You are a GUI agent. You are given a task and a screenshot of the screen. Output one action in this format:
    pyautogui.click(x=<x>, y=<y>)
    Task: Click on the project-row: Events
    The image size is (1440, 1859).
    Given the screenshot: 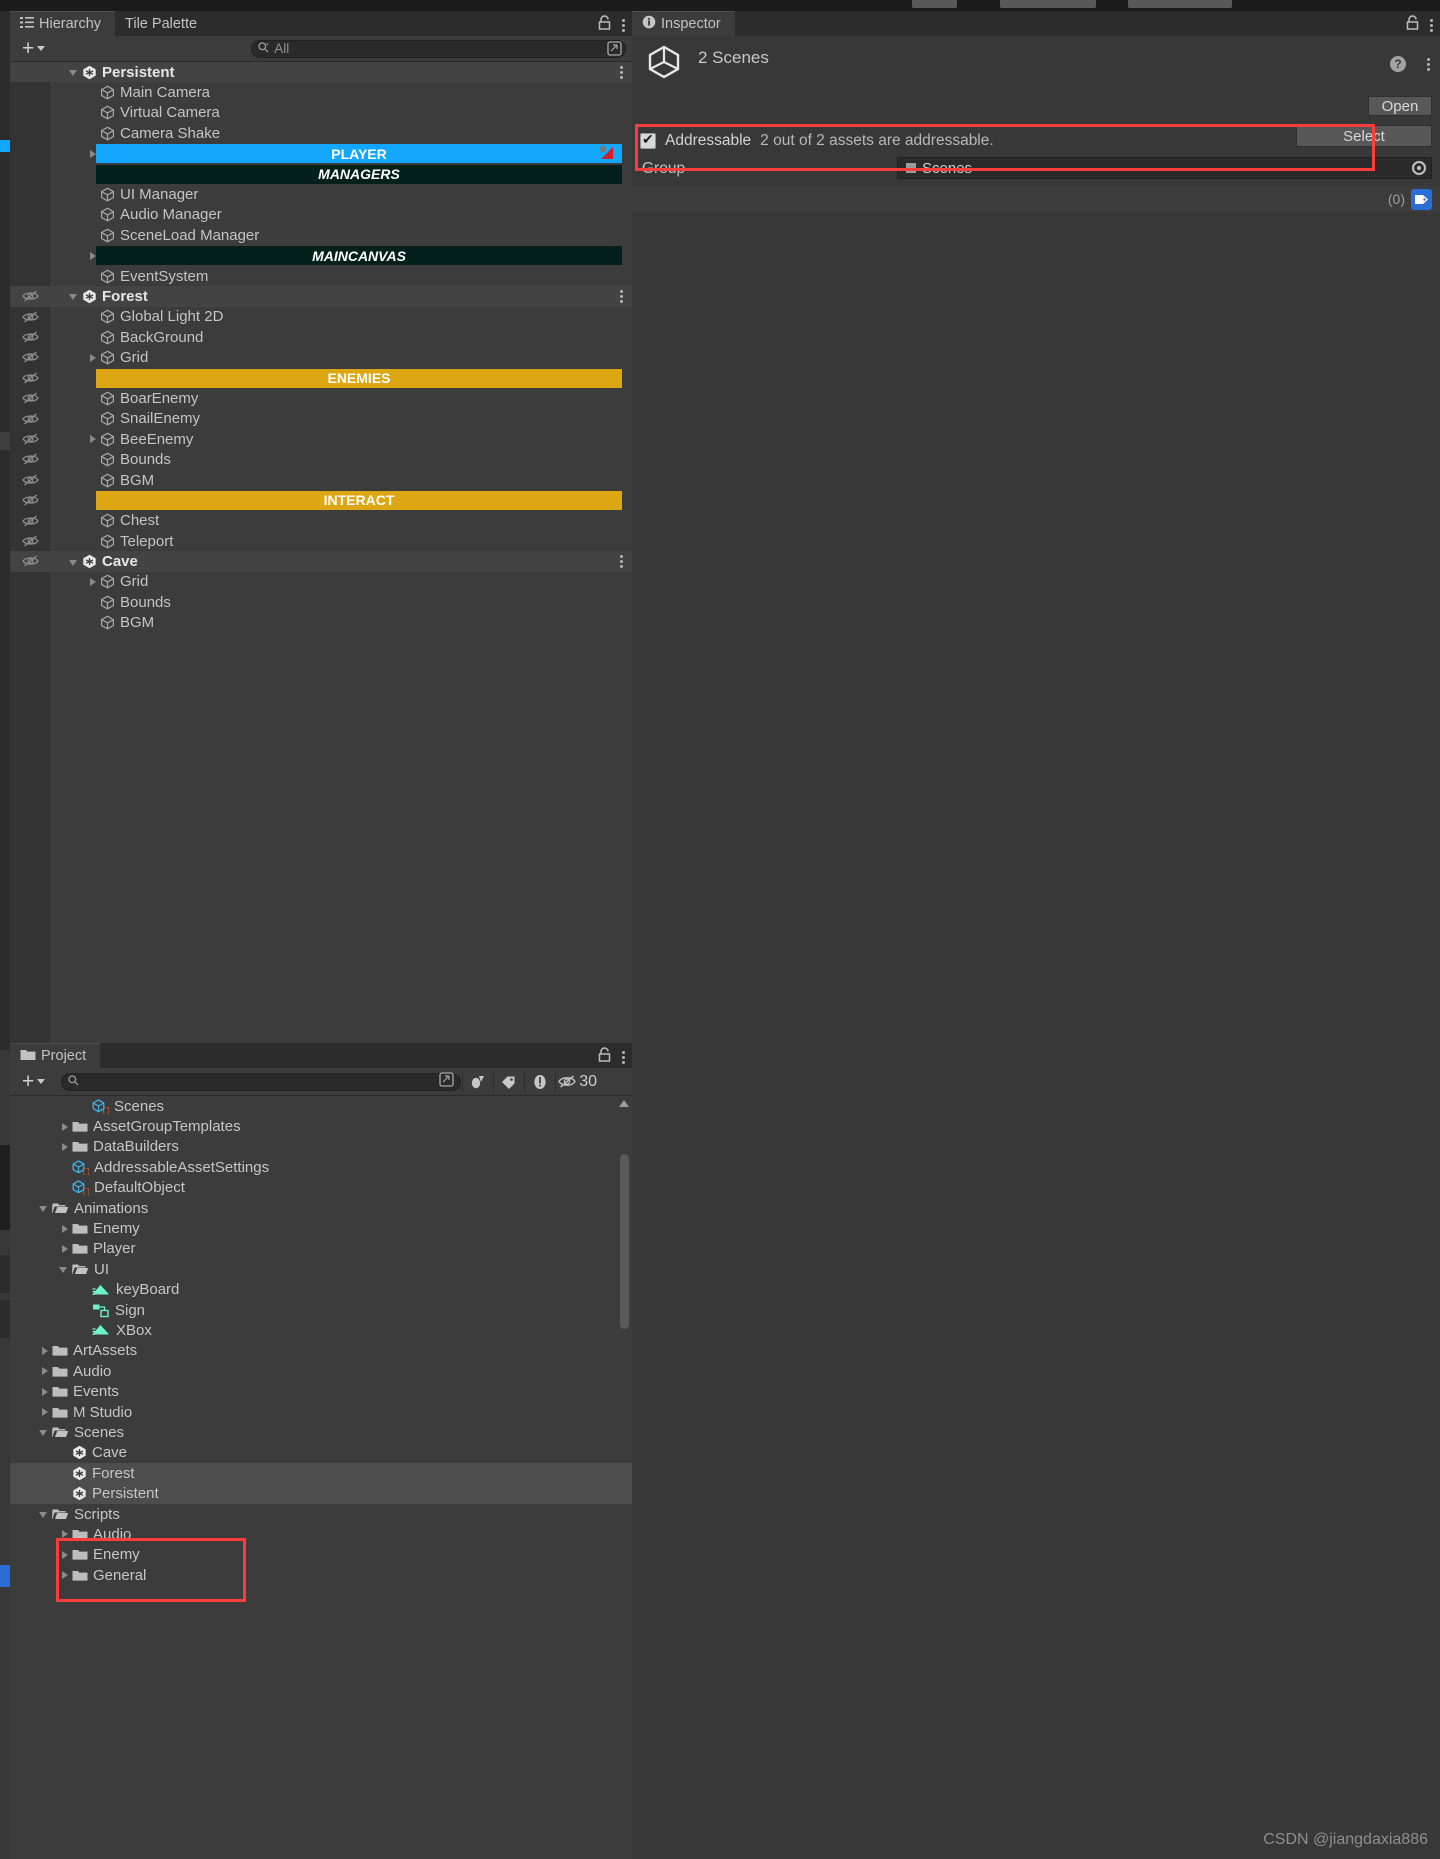 What is the action you would take?
    pyautogui.click(x=321, y=1391)
    